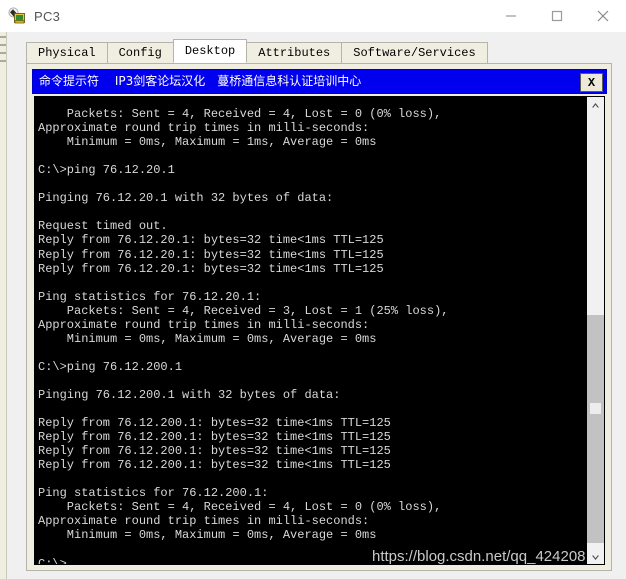 This screenshot has width=626, height=579. I want to click on tab-desktop-label: Desktop, so click(210, 51).